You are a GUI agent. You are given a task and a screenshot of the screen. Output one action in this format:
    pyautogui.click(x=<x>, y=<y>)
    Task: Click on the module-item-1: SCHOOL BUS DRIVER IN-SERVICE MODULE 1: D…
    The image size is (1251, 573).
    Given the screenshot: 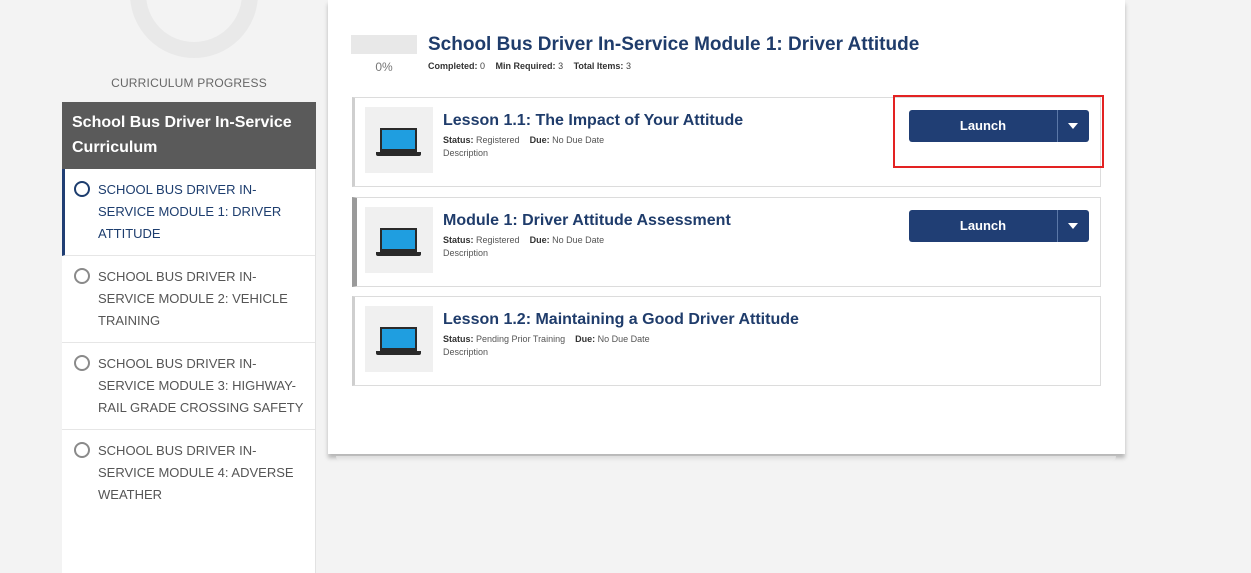 What is the action you would take?
    pyautogui.click(x=188, y=212)
    